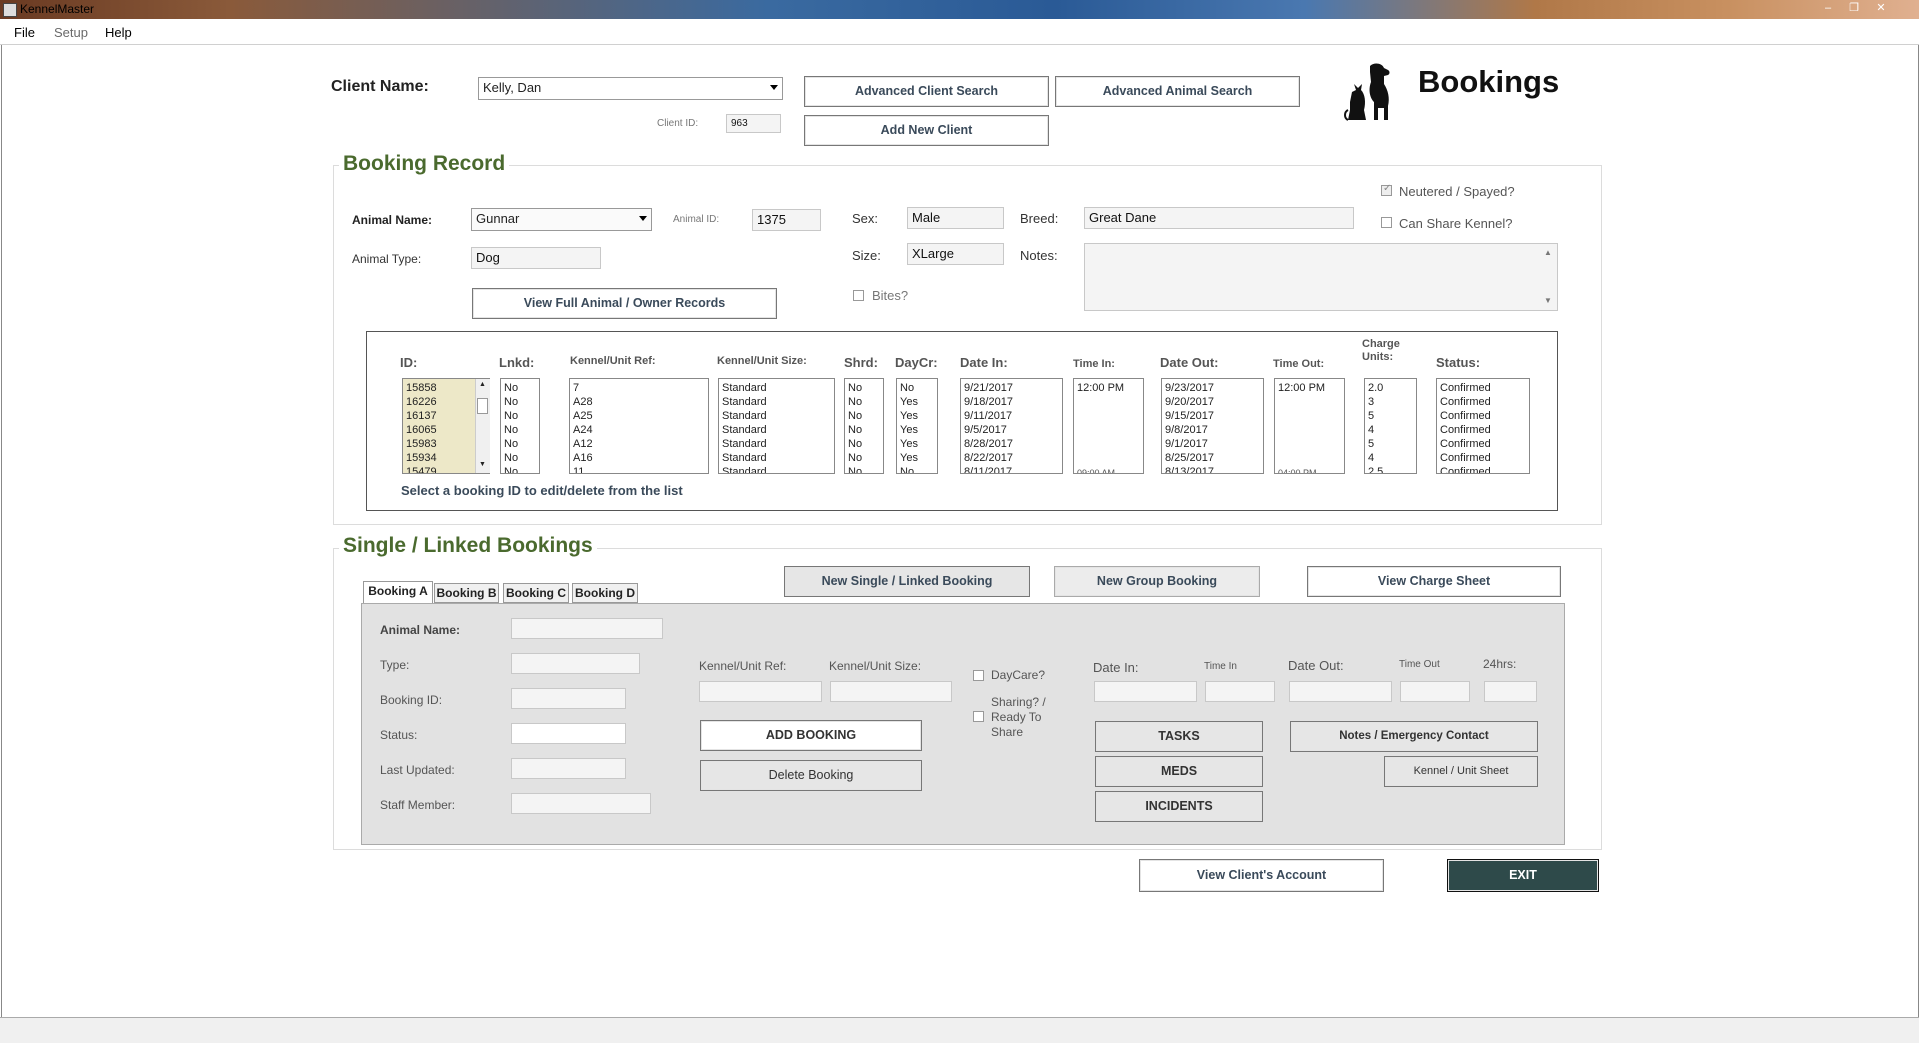 This screenshot has width=1919, height=1043. What do you see at coordinates (1011, 458) in the screenshot?
I see `date-in-item: 8/22/2017` at bounding box center [1011, 458].